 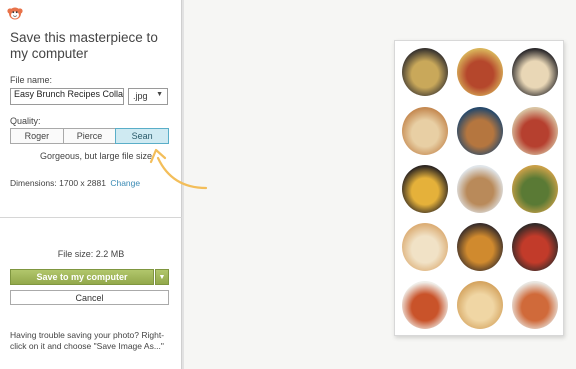 What do you see at coordinates (535, 247) in the screenshot?
I see `collage-photo-shakshuka-pan` at bounding box center [535, 247].